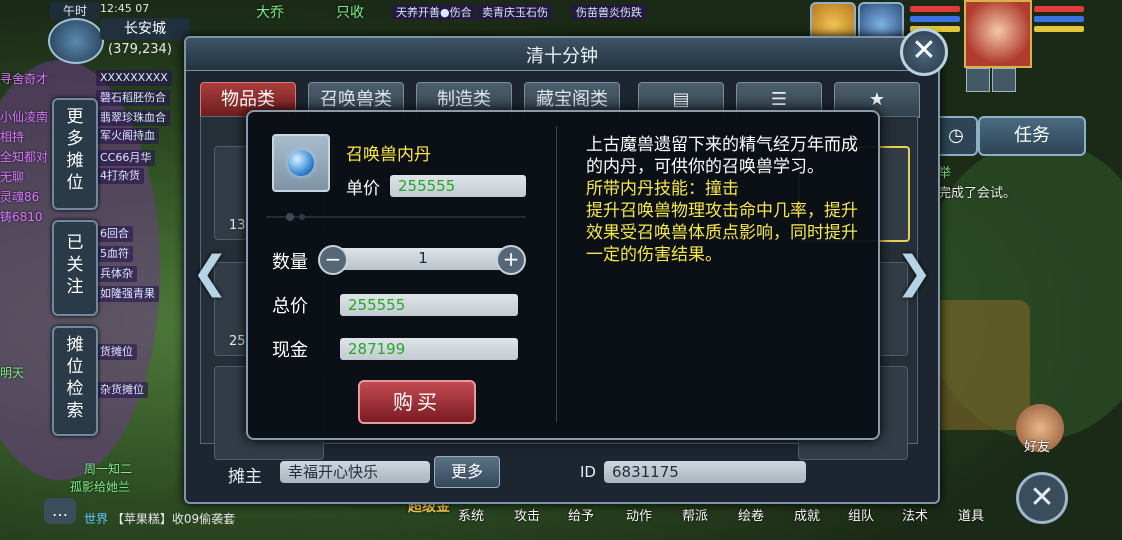 The width and height of the screenshot is (1122, 540). What do you see at coordinates (120, 176) in the screenshot?
I see `stall-label: 4打杂货` at bounding box center [120, 176].